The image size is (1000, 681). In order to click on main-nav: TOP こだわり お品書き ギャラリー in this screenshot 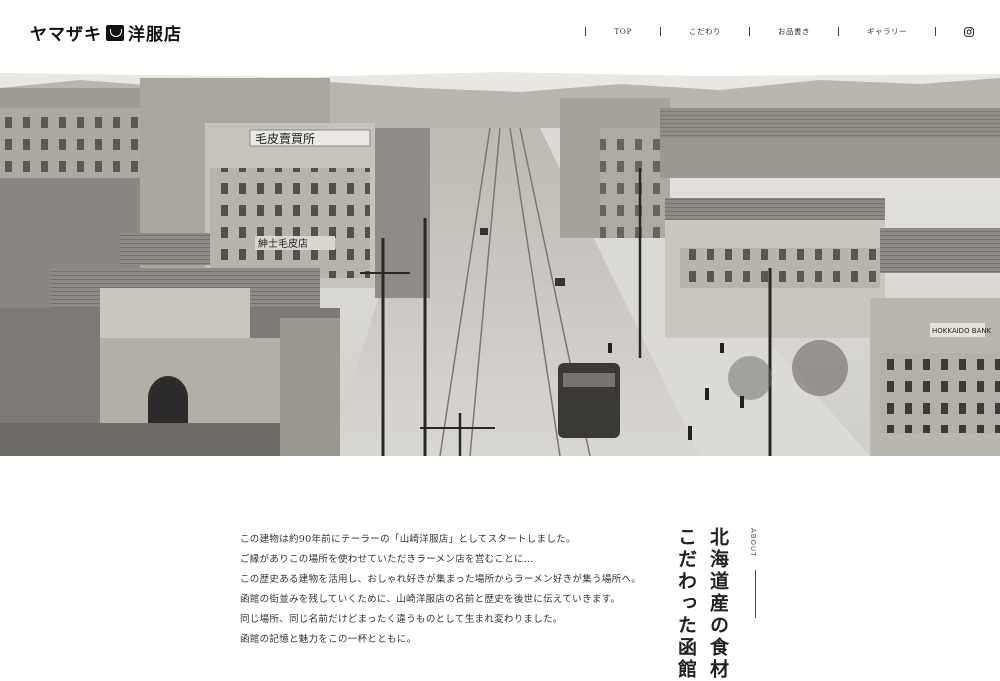, I will do `click(776, 31)`.